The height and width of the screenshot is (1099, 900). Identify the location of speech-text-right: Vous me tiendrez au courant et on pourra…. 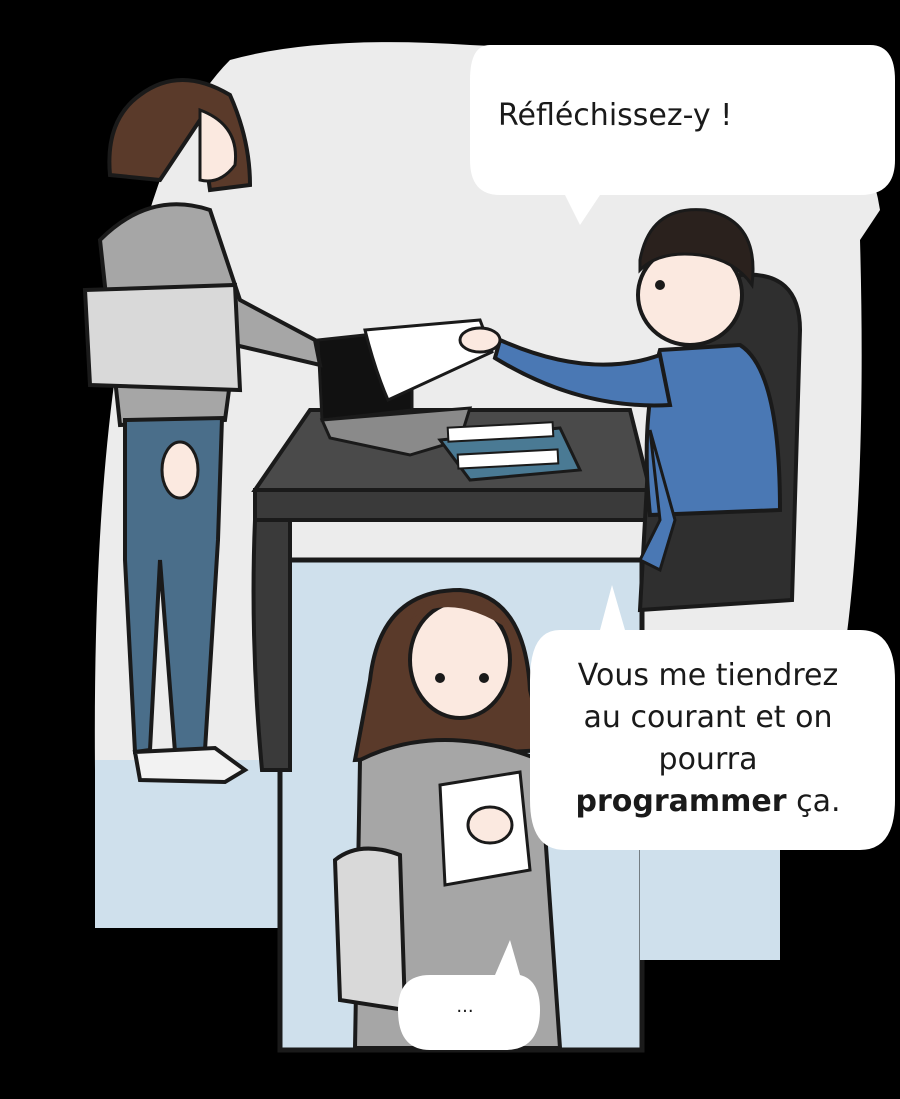
(708, 739).